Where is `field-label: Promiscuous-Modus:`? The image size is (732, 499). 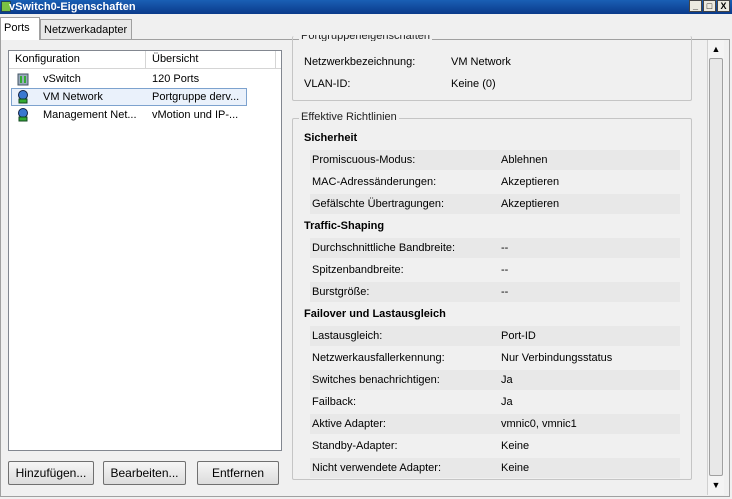 field-label: Promiscuous-Modus: is located at coordinates (364, 160).